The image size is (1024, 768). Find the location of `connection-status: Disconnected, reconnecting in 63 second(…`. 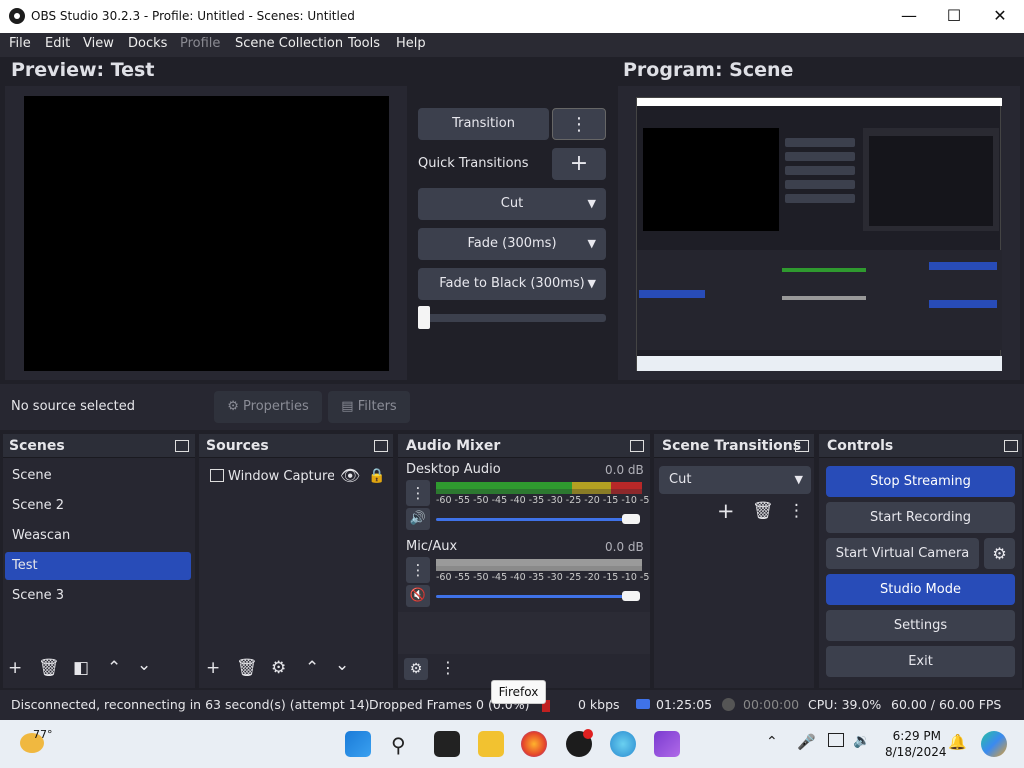

connection-status: Disconnected, reconnecting in 63 second(… is located at coordinates (190, 704).